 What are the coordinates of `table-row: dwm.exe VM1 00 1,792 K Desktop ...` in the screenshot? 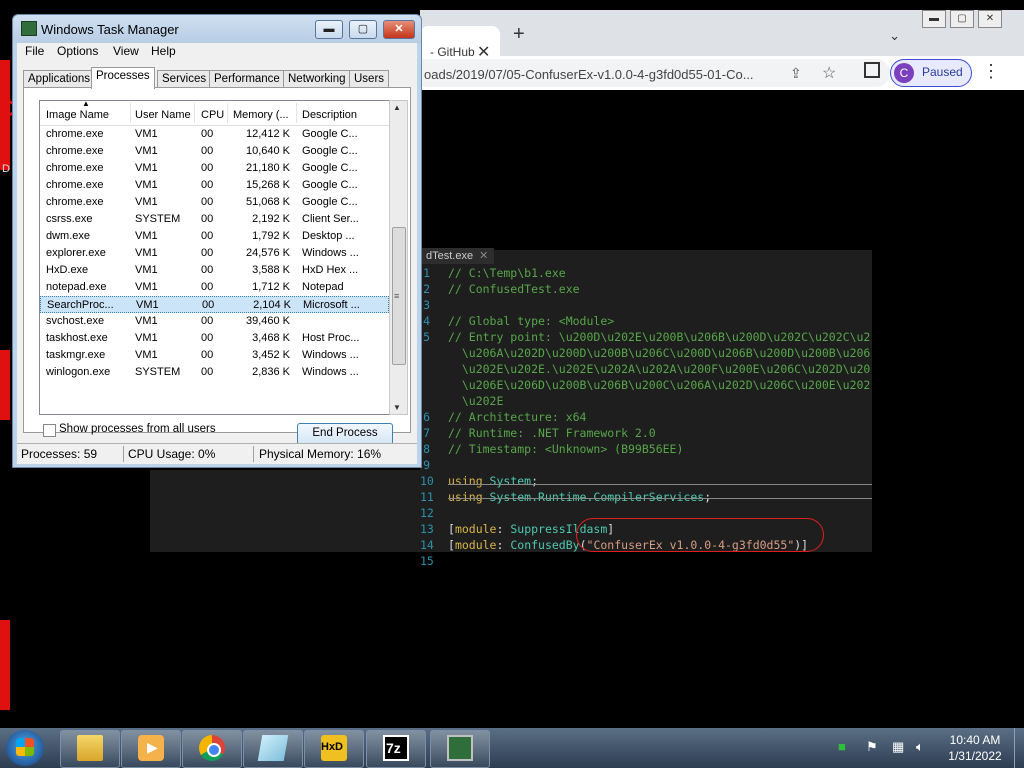 It's located at (214, 236).